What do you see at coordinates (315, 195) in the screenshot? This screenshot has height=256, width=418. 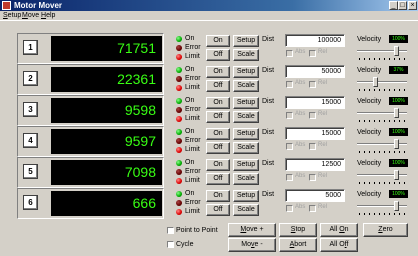 I see `dist-input: 5000` at bounding box center [315, 195].